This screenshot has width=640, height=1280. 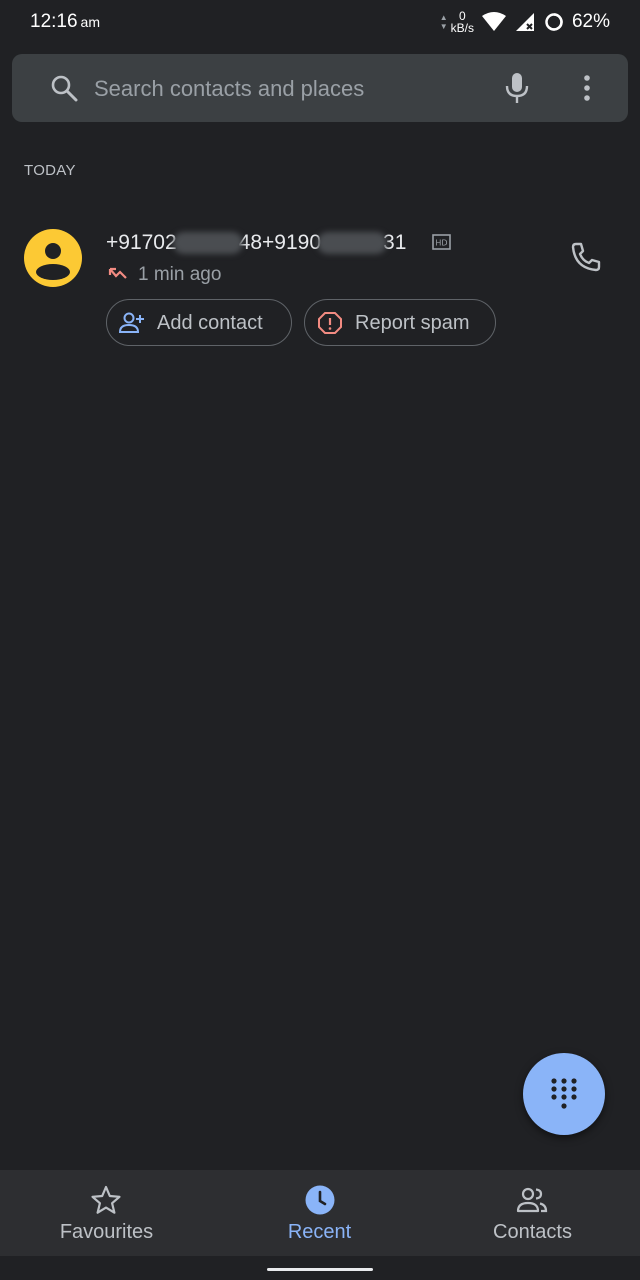 I want to click on network-speed: ▲ ▼ 0 kB/s, so click(x=457, y=22).